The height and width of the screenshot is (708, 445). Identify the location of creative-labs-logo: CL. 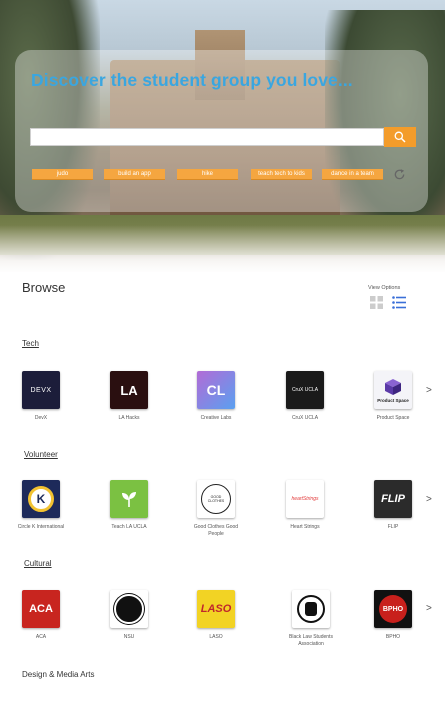
(216, 390).